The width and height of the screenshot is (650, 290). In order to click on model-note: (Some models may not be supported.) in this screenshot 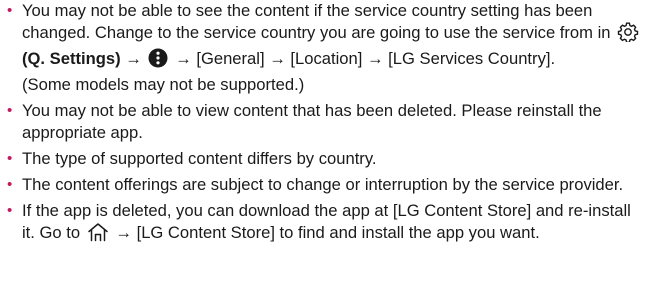, I will do `click(163, 84)`.